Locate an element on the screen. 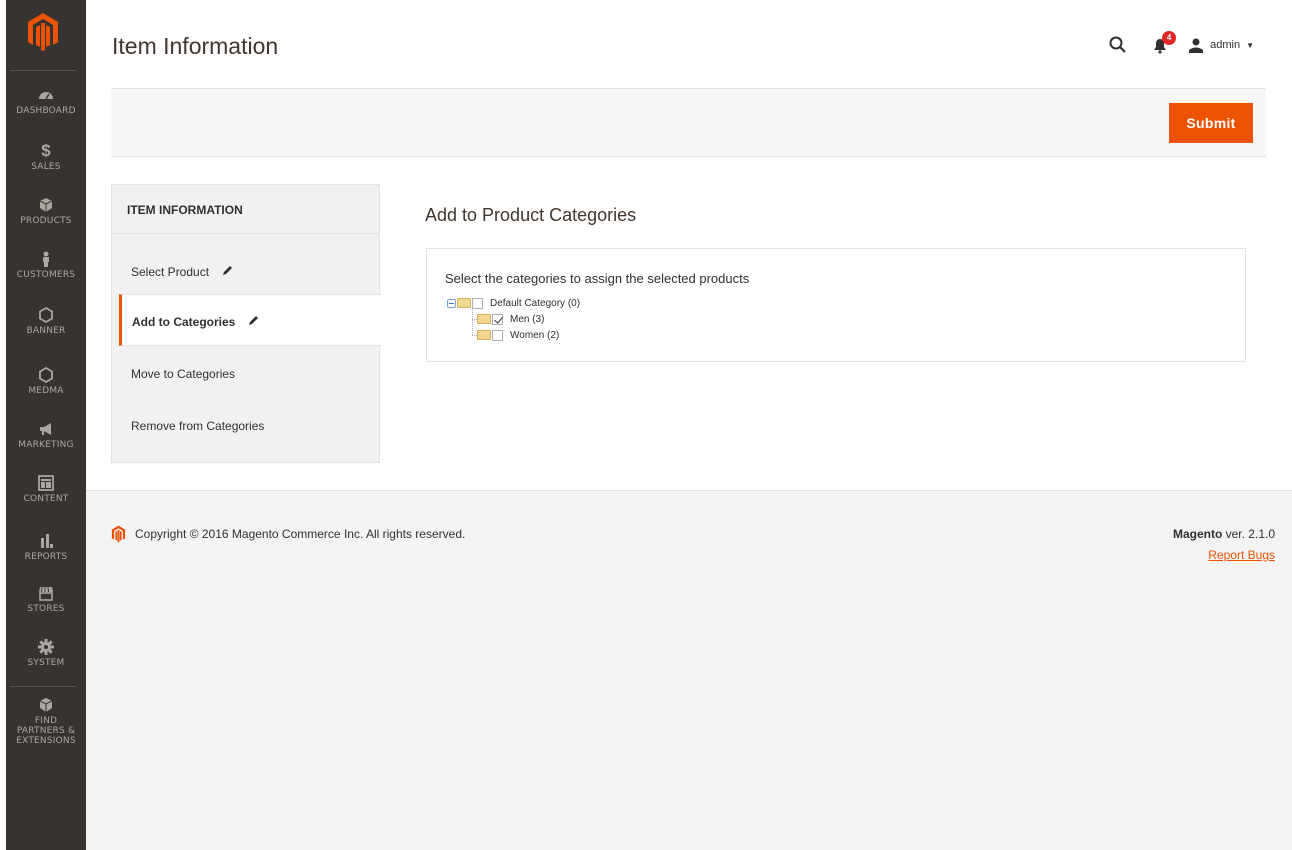 The width and height of the screenshot is (1292, 850). header-actions: 4 admin ▼ is located at coordinates (1170, 45).